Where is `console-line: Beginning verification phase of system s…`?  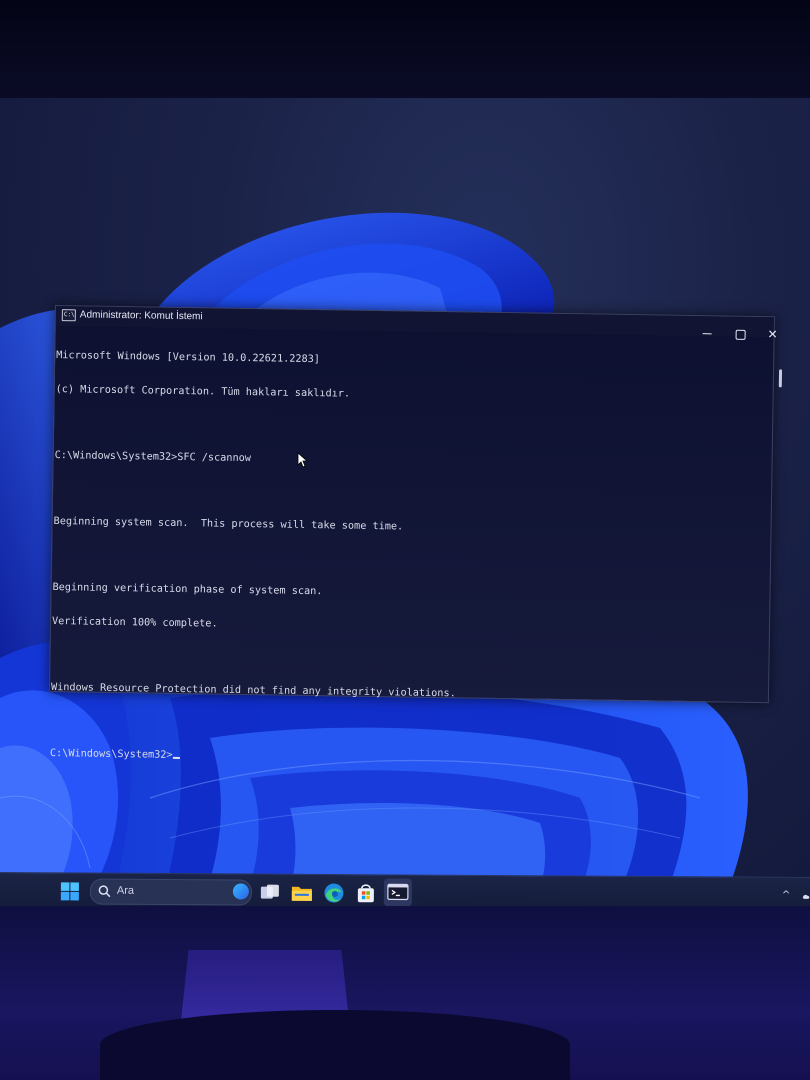
console-line: Beginning verification phase of system s… is located at coordinates (187, 589).